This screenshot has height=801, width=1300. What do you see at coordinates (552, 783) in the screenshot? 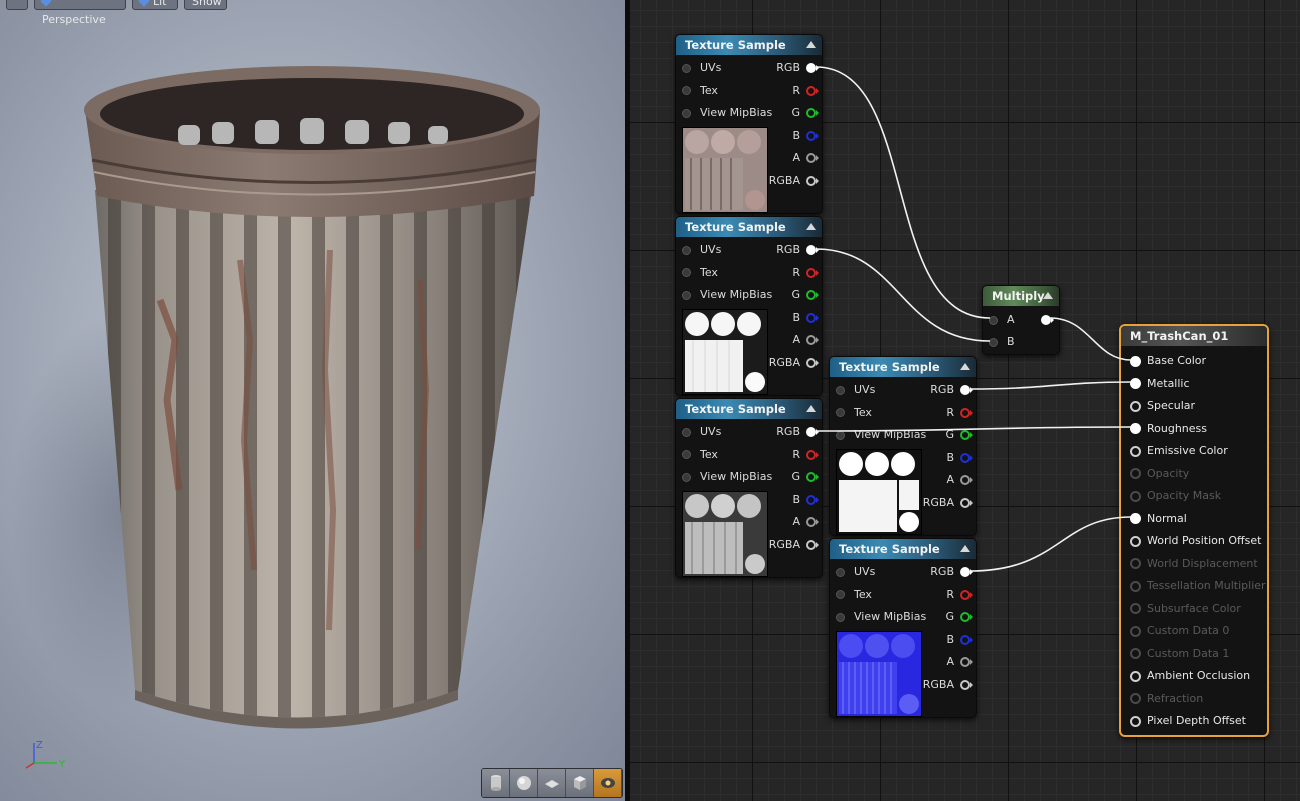
I see `plane-preview-icon` at bounding box center [552, 783].